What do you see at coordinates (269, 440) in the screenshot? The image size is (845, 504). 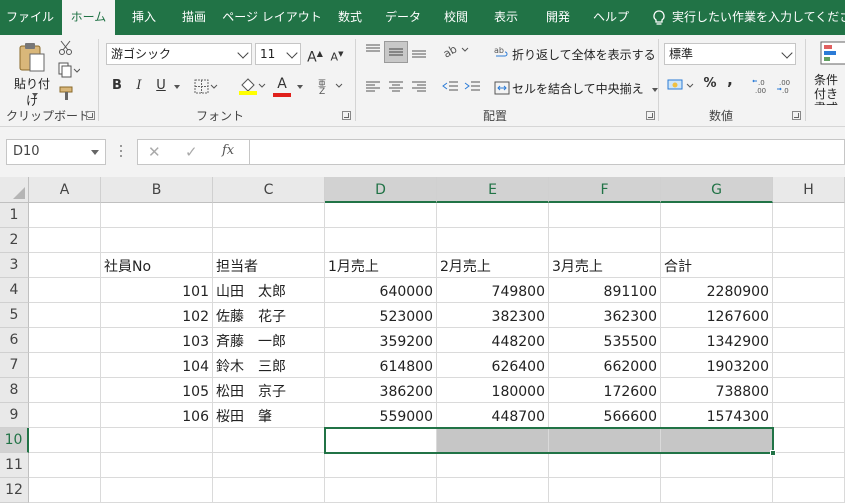 I see `cell-c10` at bounding box center [269, 440].